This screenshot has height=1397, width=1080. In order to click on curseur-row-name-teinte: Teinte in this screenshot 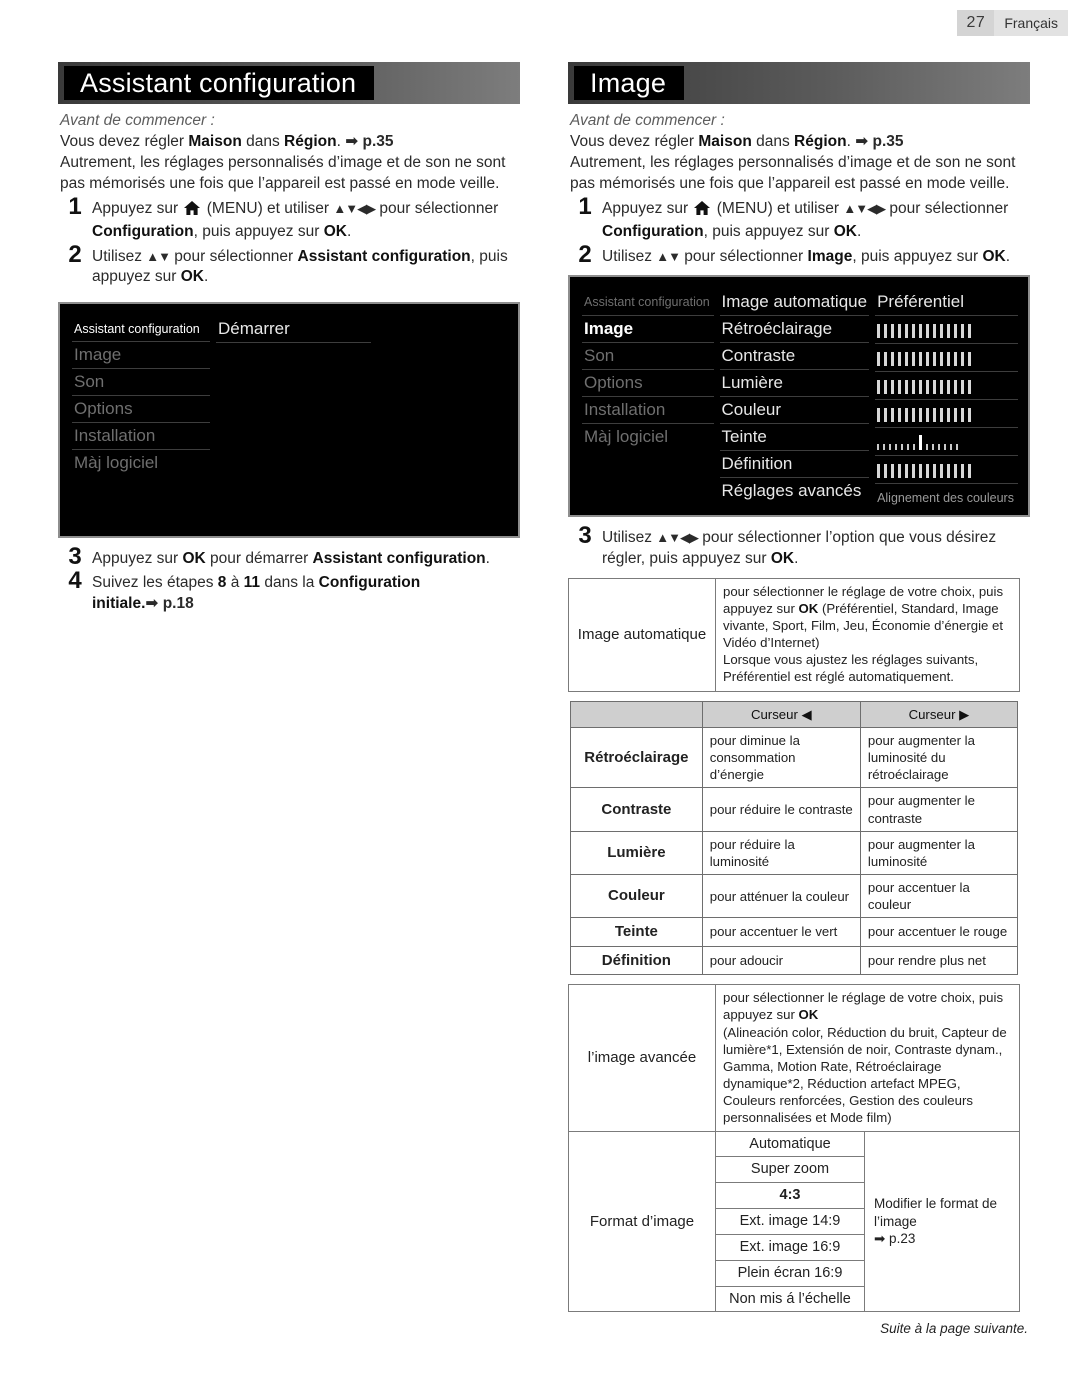, I will do `click(636, 932)`.